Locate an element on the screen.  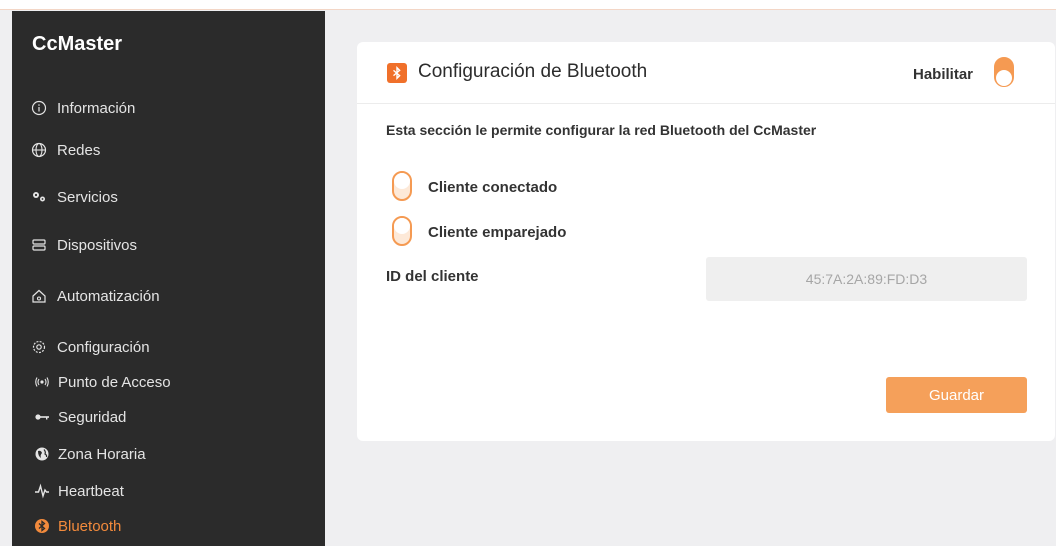
sidebar-item-redes: Redes is located at coordinates (65, 150).